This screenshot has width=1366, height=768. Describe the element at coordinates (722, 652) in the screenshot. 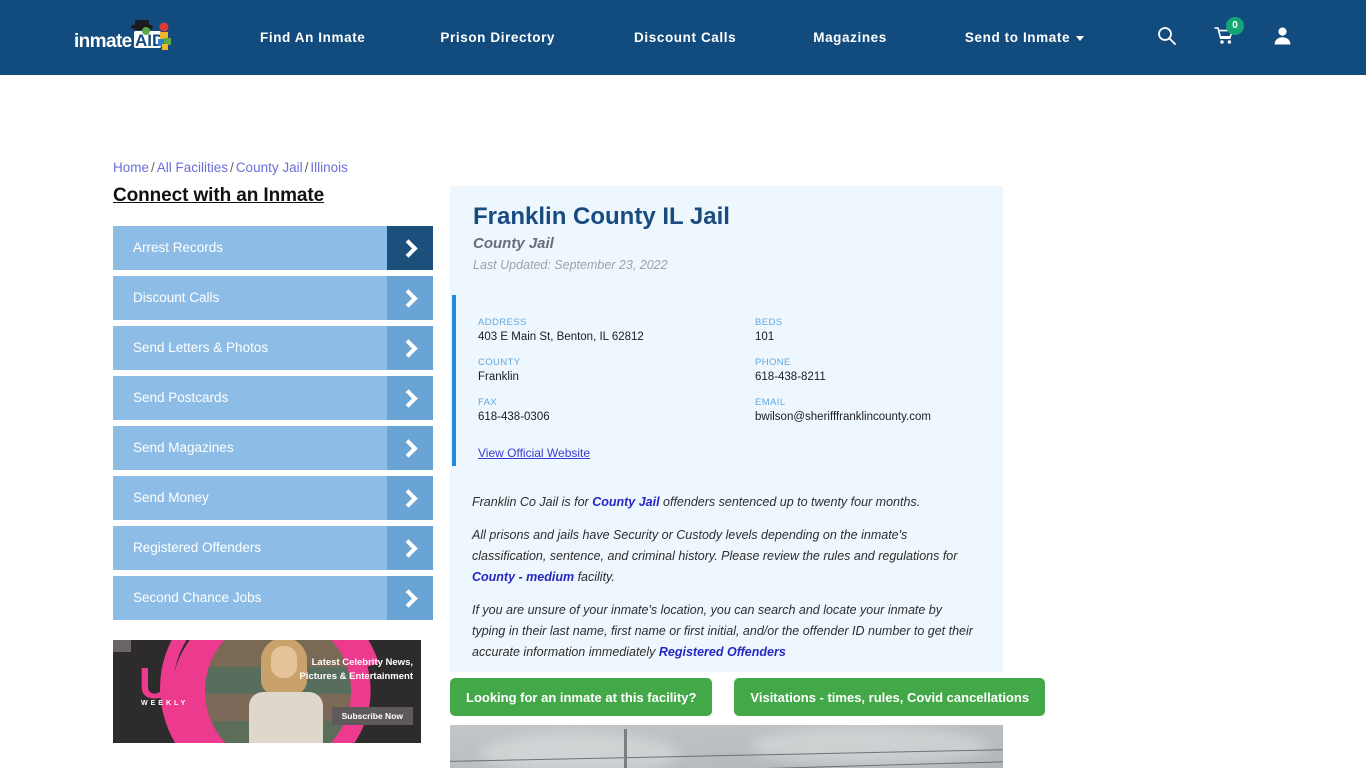

I see `desc-link-registered-offenders: Registered Offenders` at that location.